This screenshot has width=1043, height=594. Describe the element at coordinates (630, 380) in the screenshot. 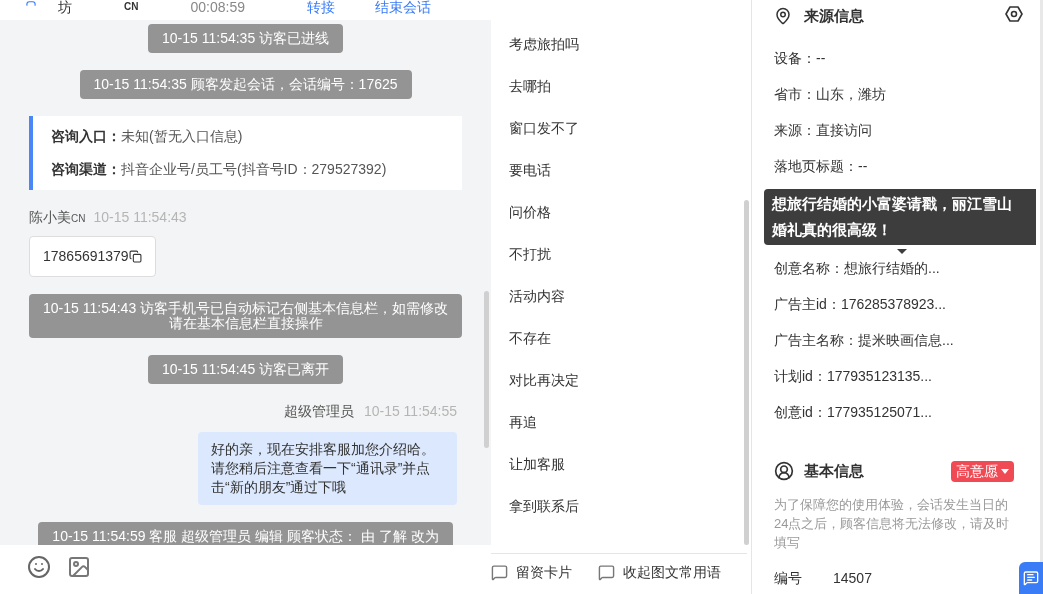

I see `quick-phrase: 对比再决定` at that location.